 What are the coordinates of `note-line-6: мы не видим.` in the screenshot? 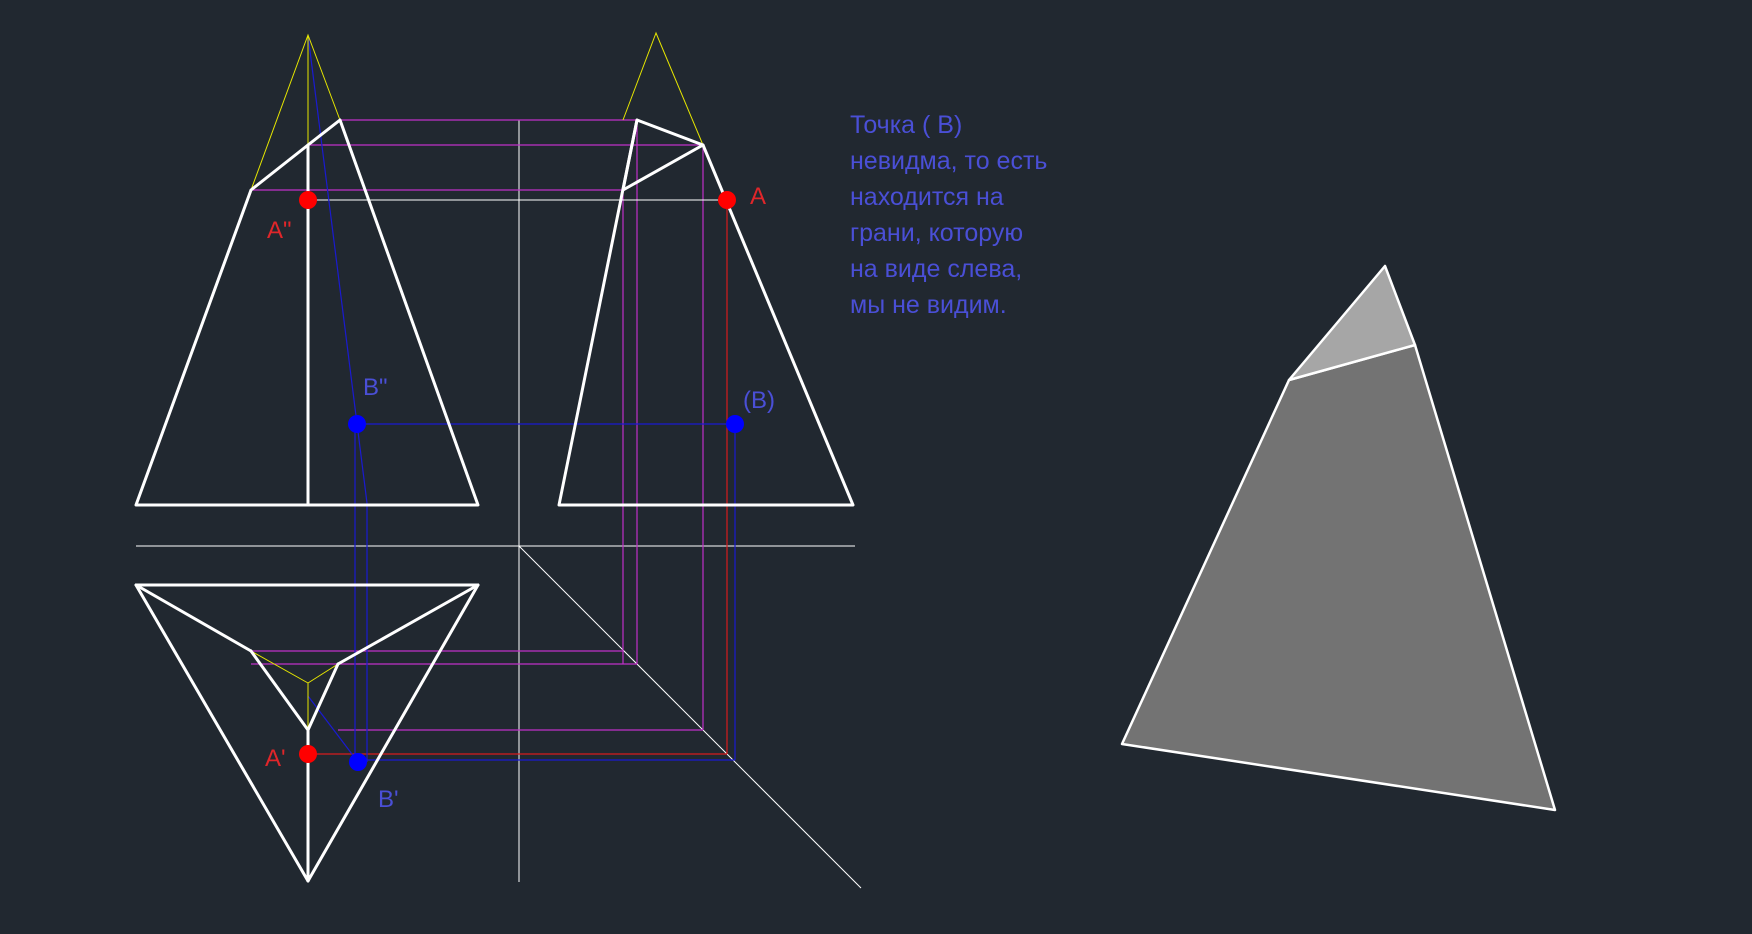 It's located at (928, 305).